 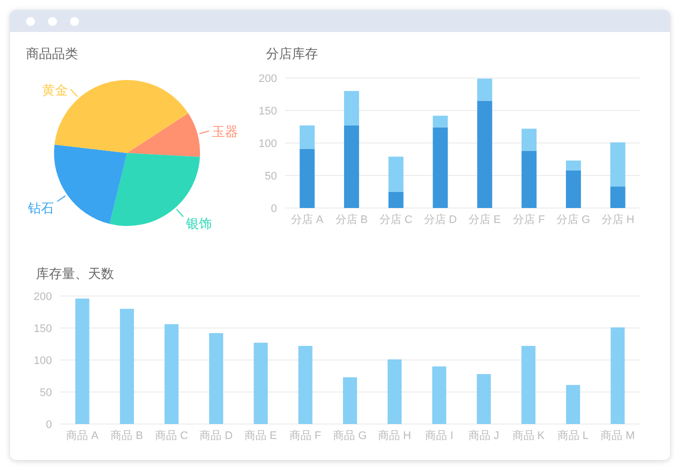 I want to click on slice-label: 钻石, so click(x=41, y=208).